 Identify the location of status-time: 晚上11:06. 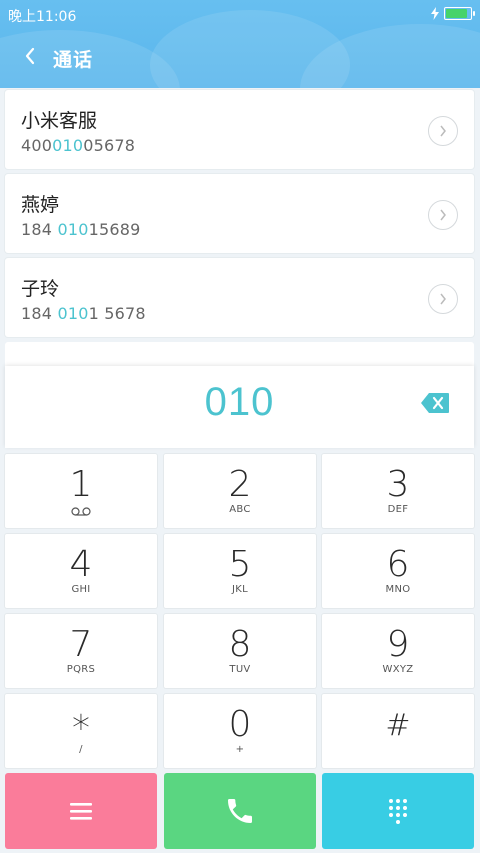
(42, 17).